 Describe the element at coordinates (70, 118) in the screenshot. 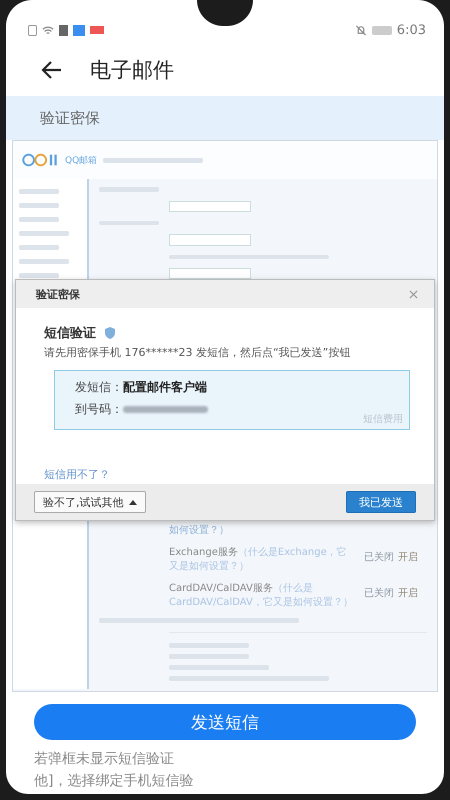

I see `section-title: 验证密保` at that location.